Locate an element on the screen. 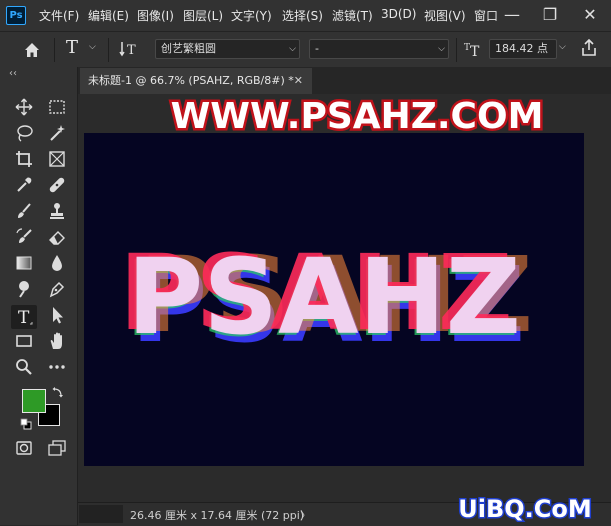 Image resolution: width=611 pixels, height=526 pixels. healing-brush-tool-icon is located at coordinates (57, 186).